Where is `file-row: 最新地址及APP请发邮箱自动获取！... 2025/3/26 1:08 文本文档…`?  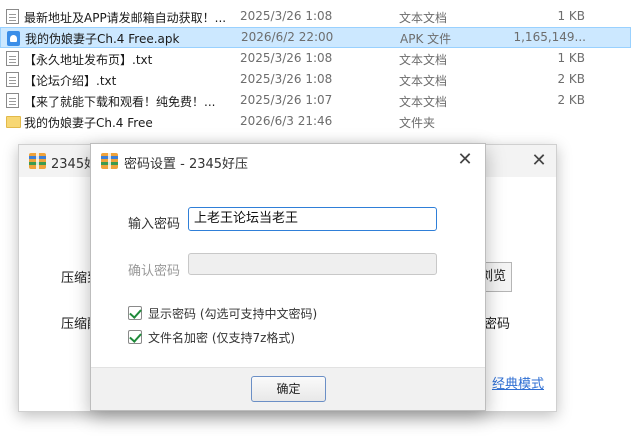
file-row: 最新地址及APP请发邮箱自动获取！... 2025/3/26 1:08 文本文档… is located at coordinates (315, 16).